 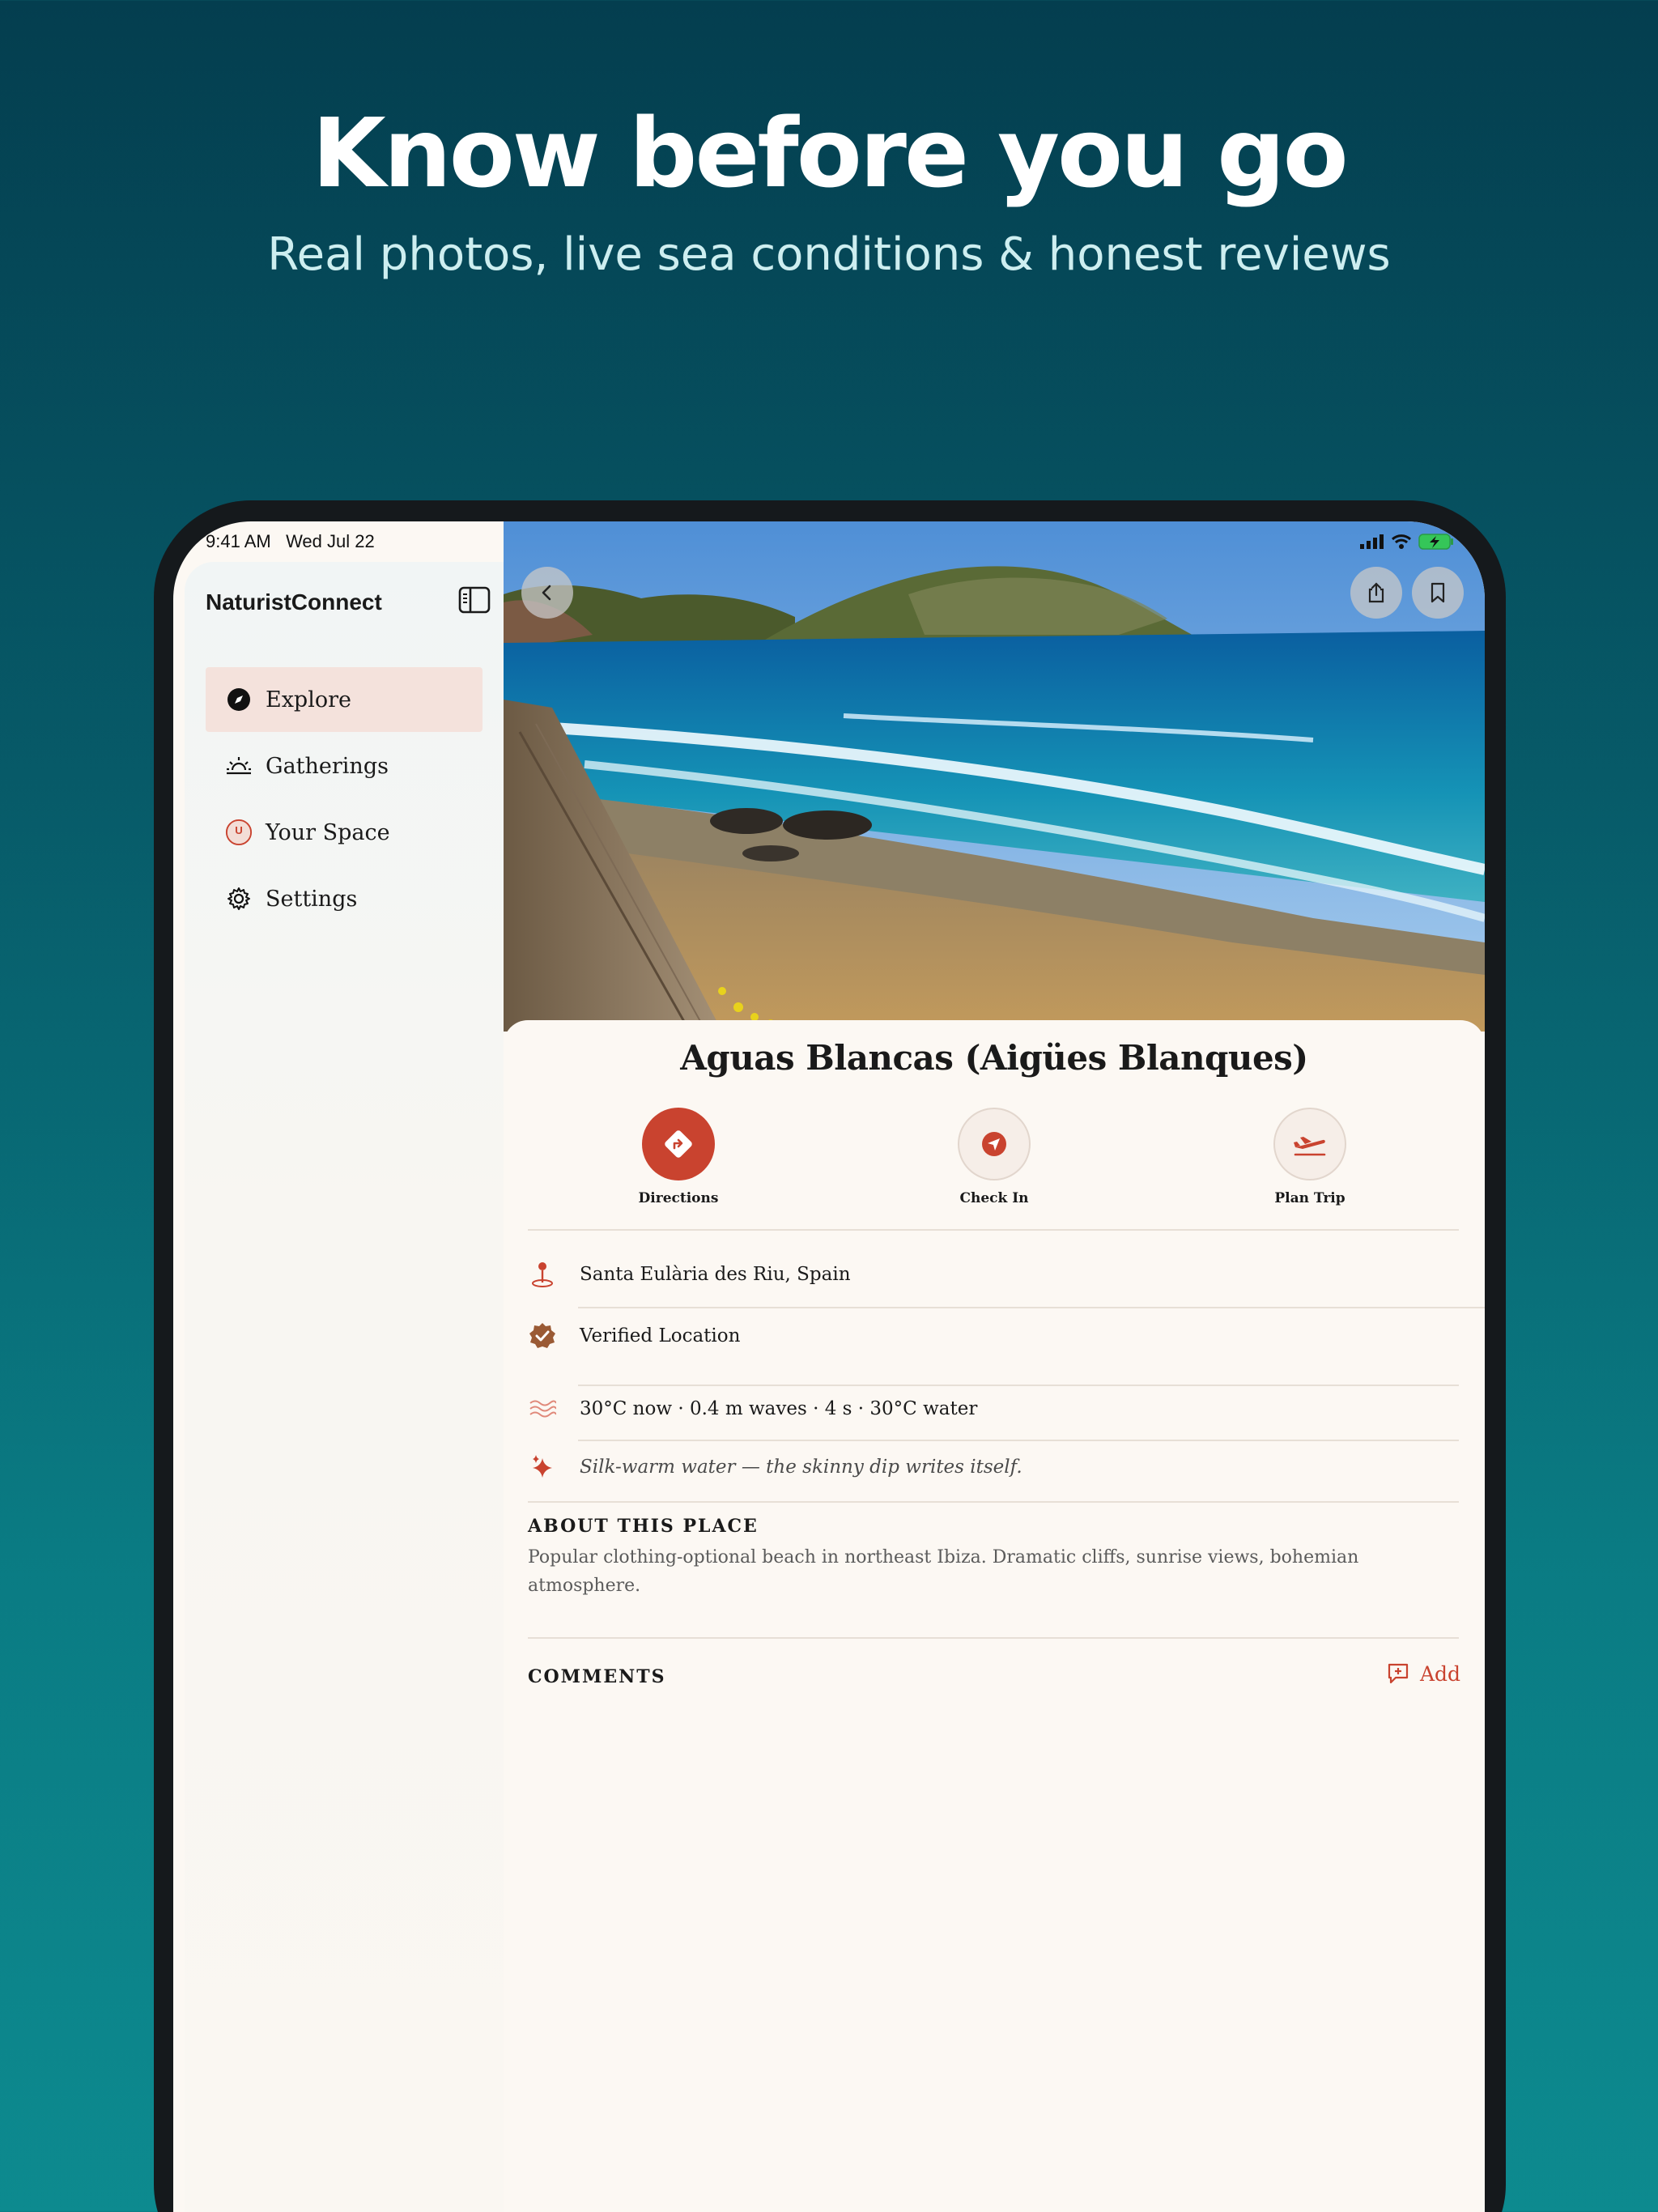 What do you see at coordinates (1439, 1674) in the screenshot?
I see `add-comment-label: Add` at bounding box center [1439, 1674].